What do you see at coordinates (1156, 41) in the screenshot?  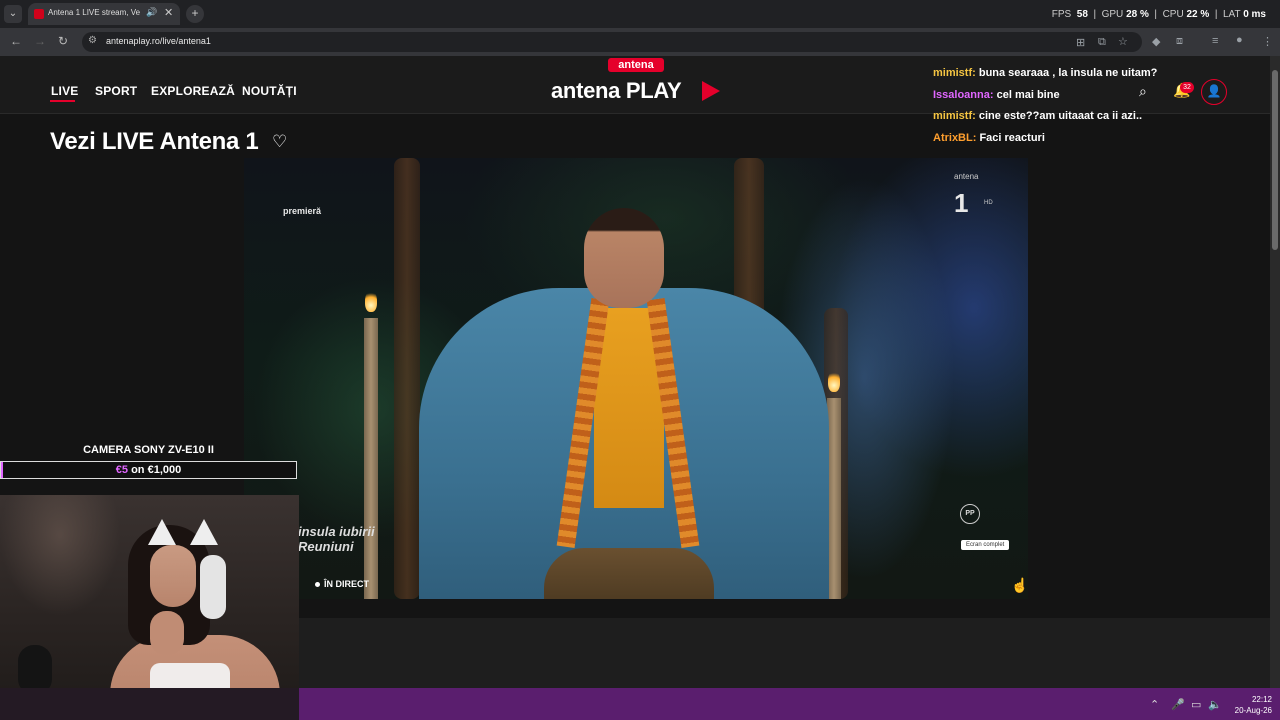 I see `extension-icon: ◆` at bounding box center [1156, 41].